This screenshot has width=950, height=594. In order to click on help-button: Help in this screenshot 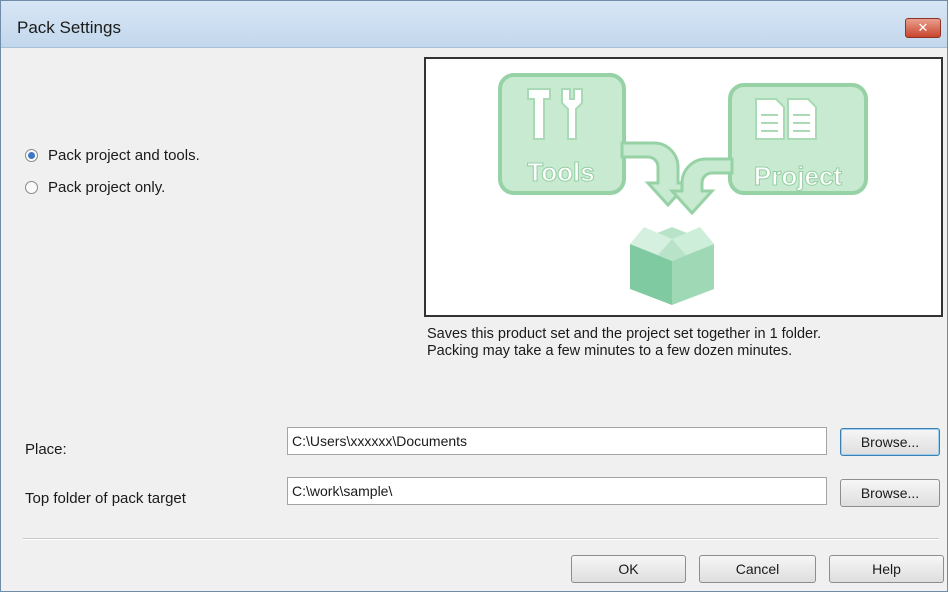, I will do `click(886, 569)`.